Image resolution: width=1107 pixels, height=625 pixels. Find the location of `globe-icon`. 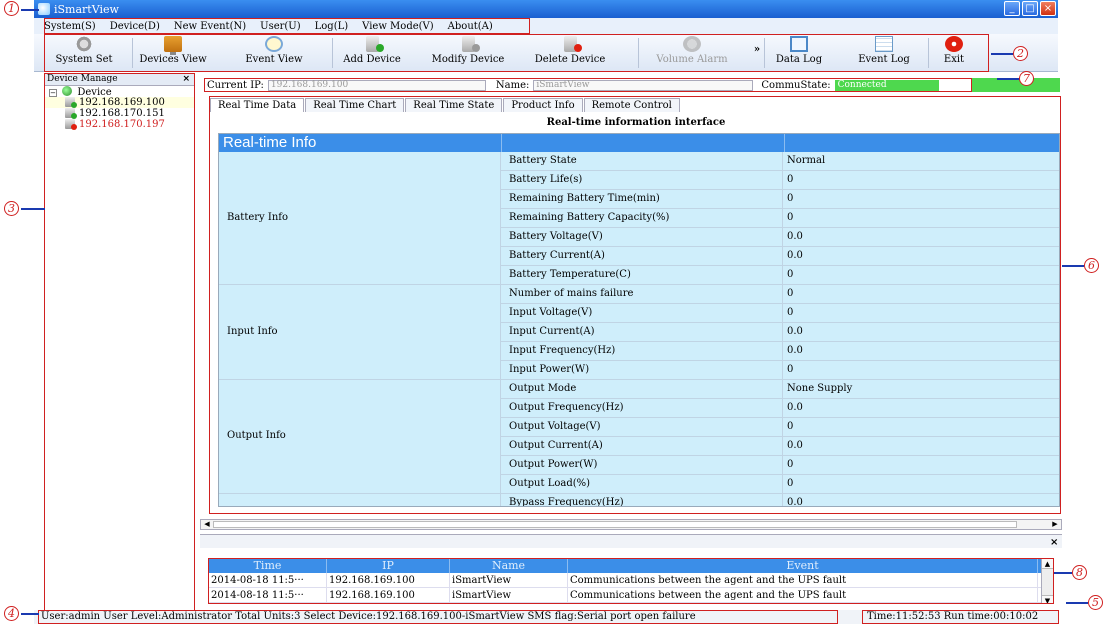

globe-icon is located at coordinates (67, 91).